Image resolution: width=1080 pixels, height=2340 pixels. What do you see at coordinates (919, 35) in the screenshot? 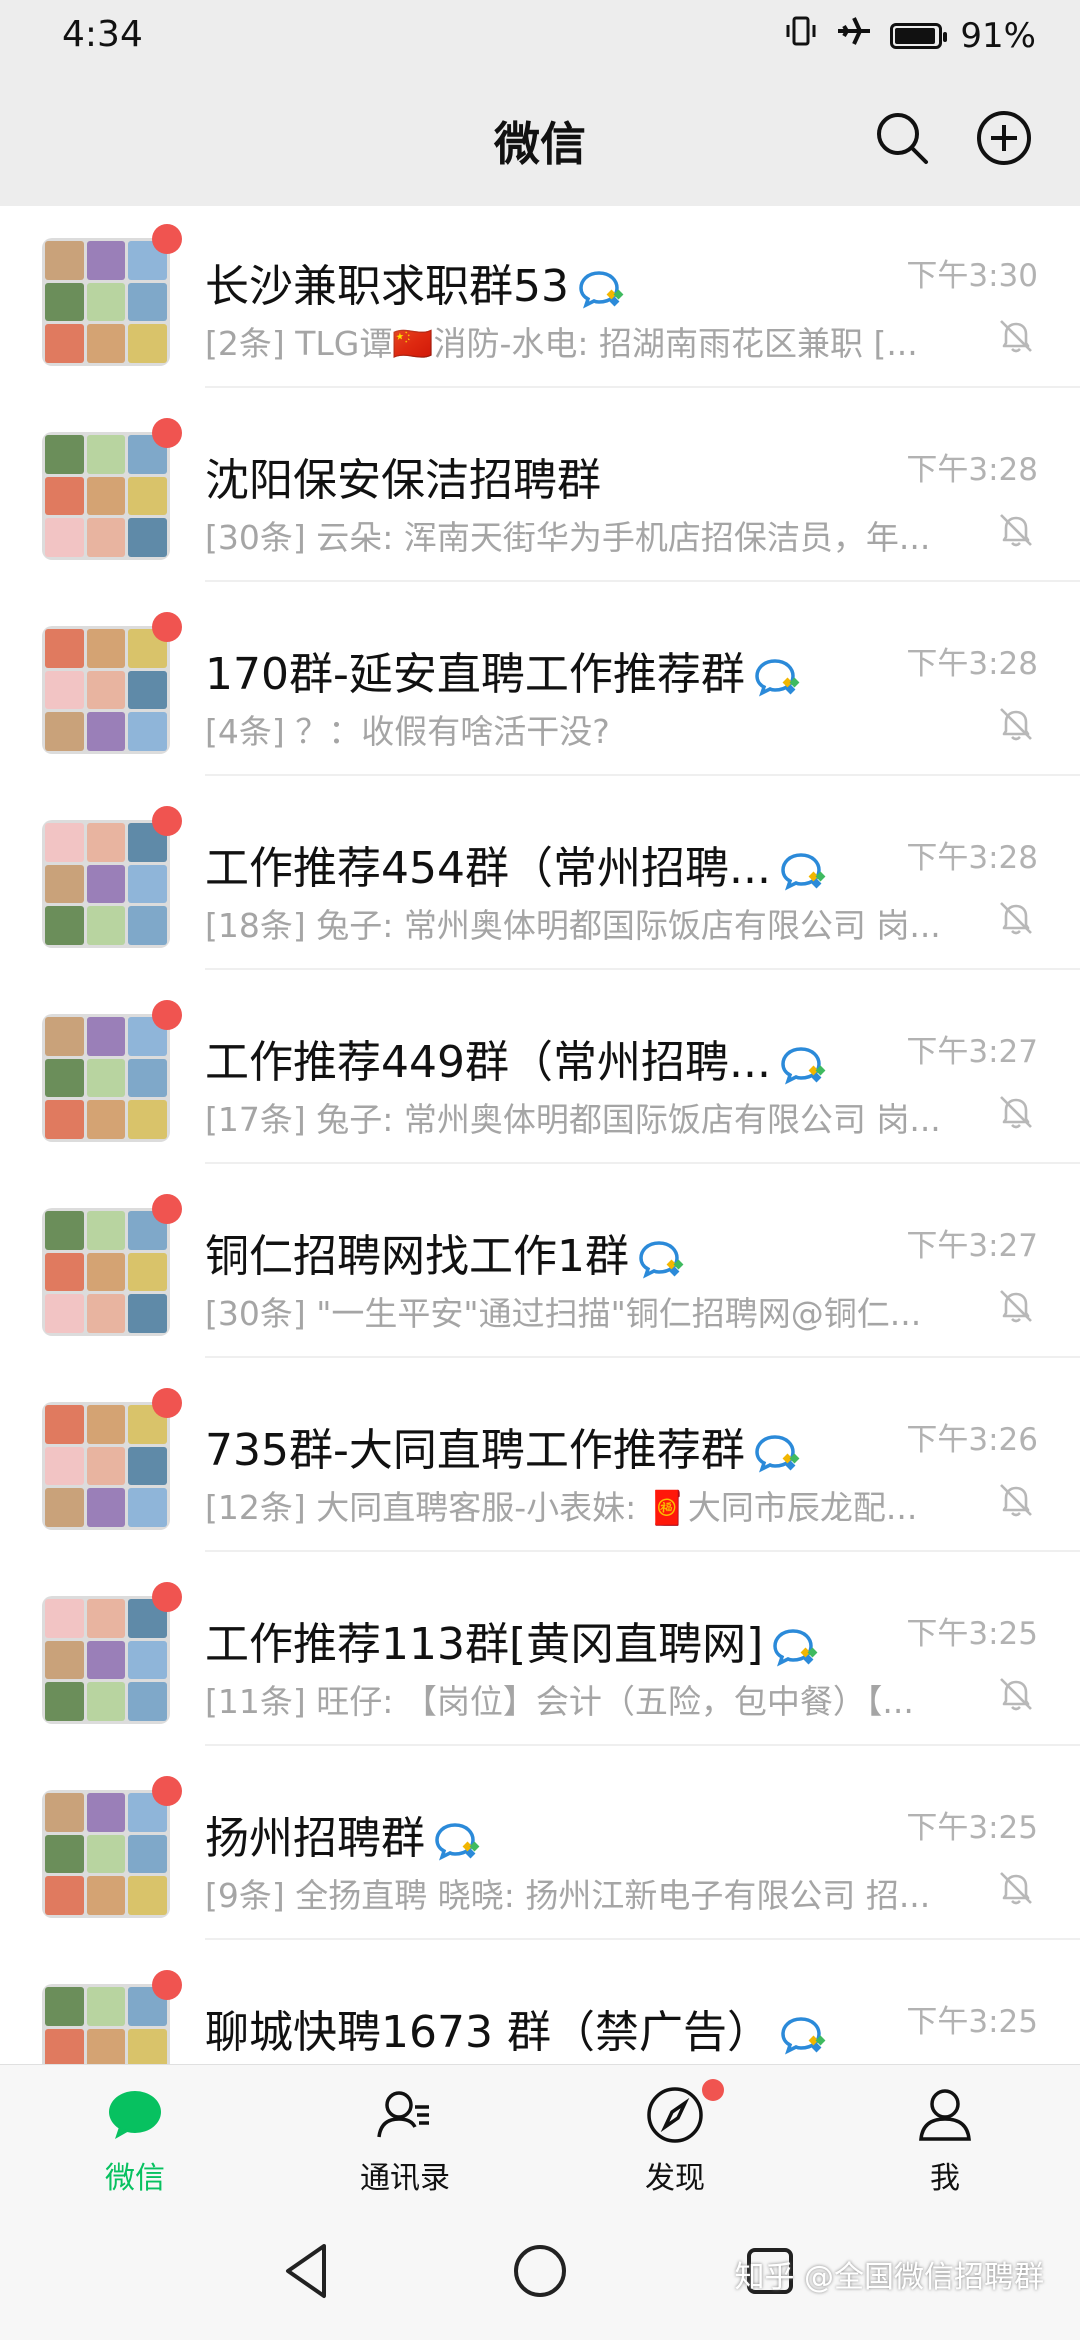
I see `battery-icon` at bounding box center [919, 35].